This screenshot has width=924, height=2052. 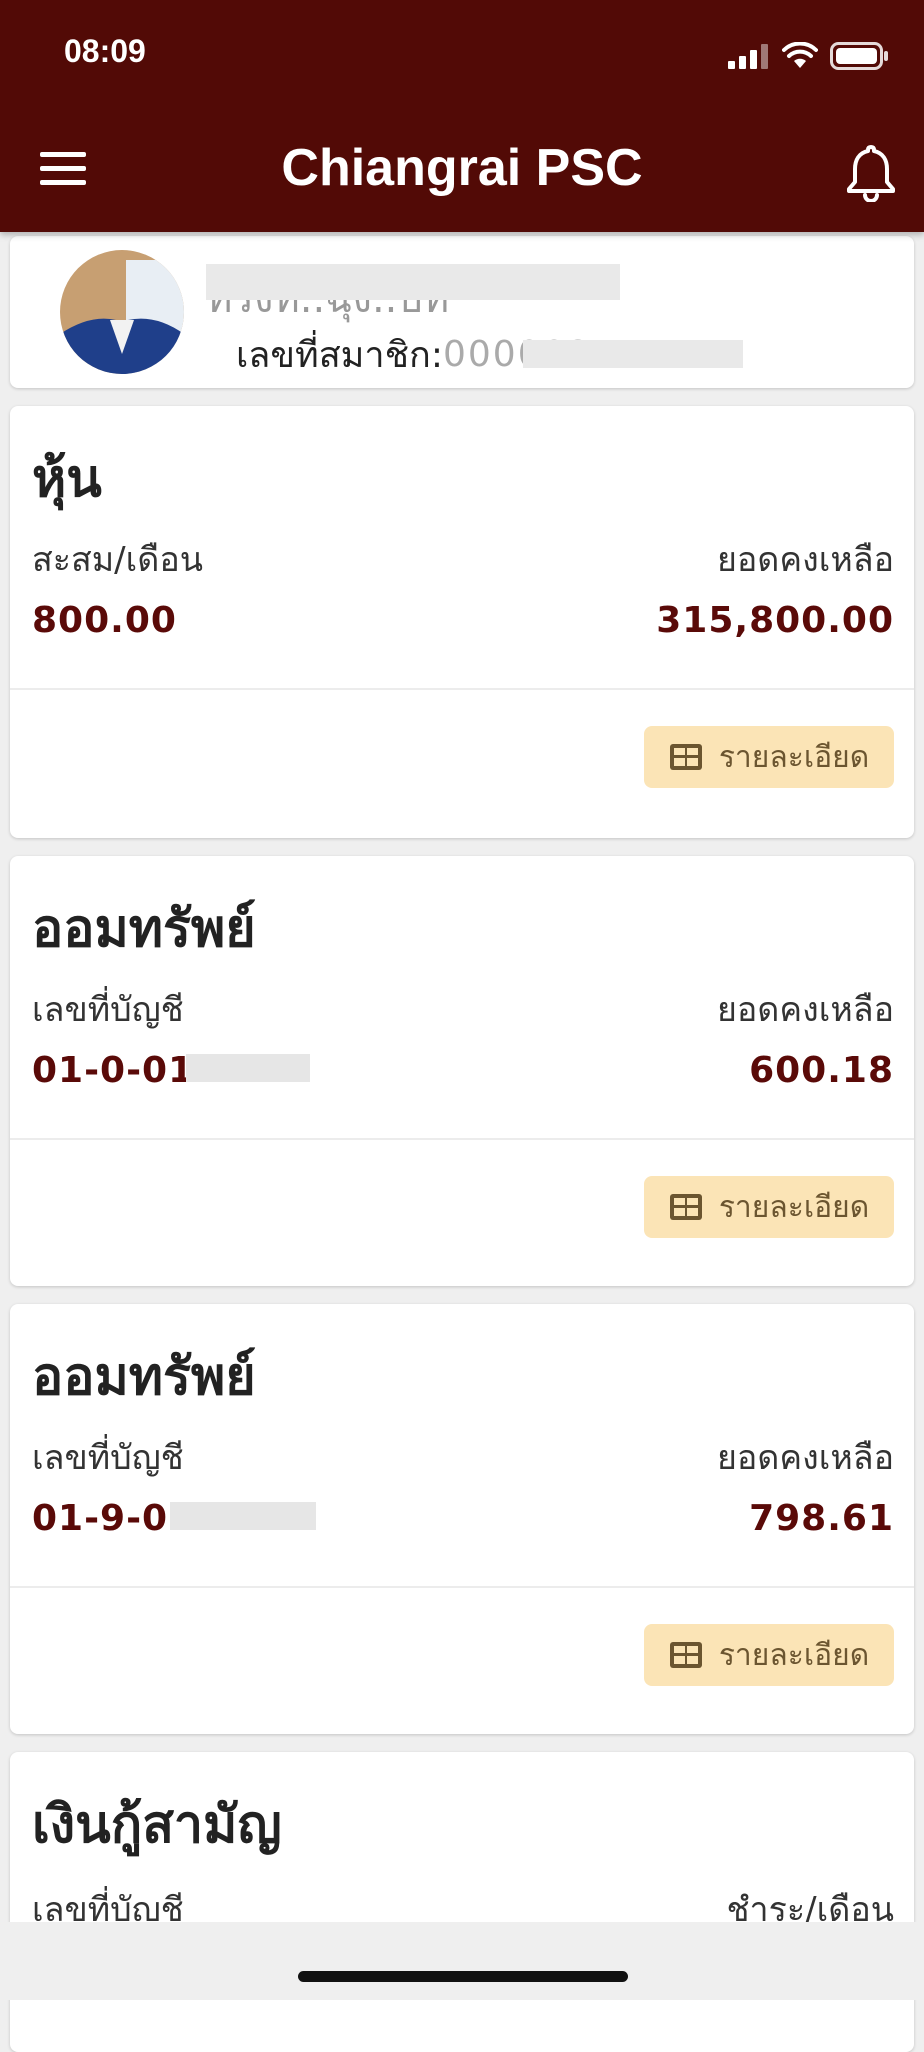 I want to click on card-title: หุ้น, so click(x=67, y=479).